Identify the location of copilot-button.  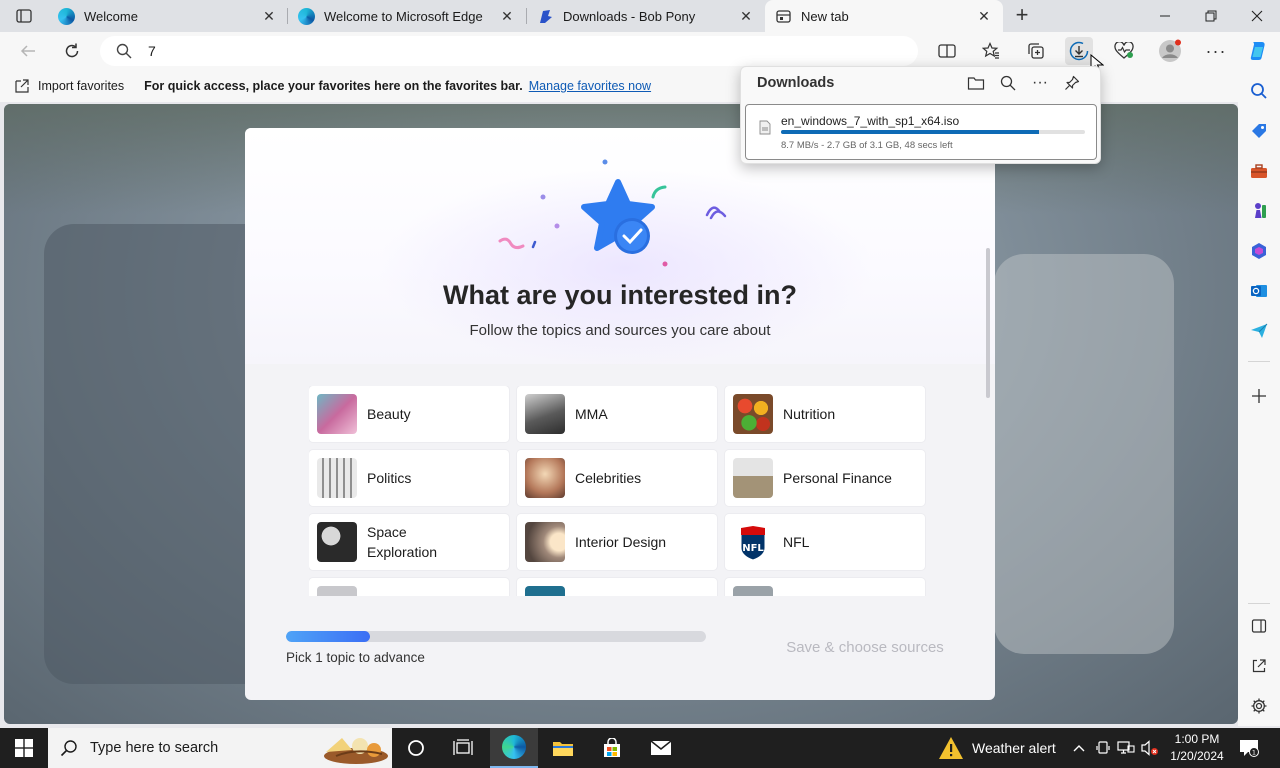
(1258, 51).